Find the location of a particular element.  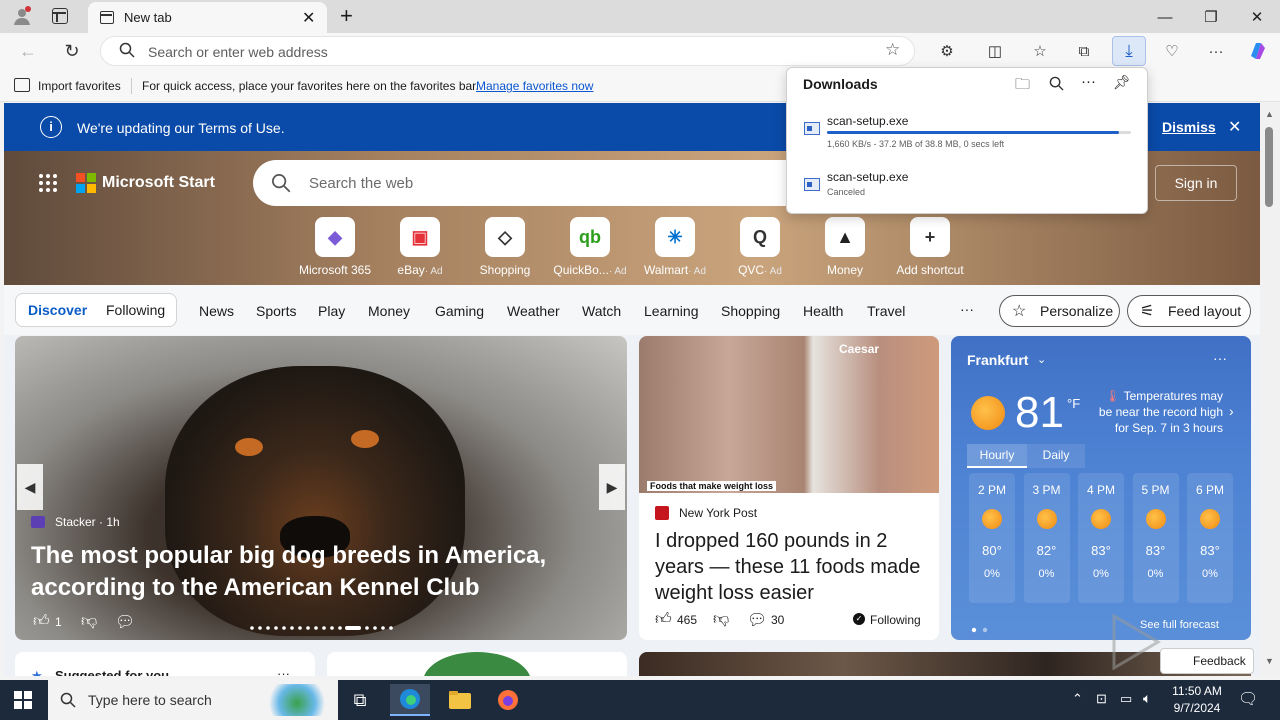

taskbar-search: Type here to search is located at coordinates (193, 700).